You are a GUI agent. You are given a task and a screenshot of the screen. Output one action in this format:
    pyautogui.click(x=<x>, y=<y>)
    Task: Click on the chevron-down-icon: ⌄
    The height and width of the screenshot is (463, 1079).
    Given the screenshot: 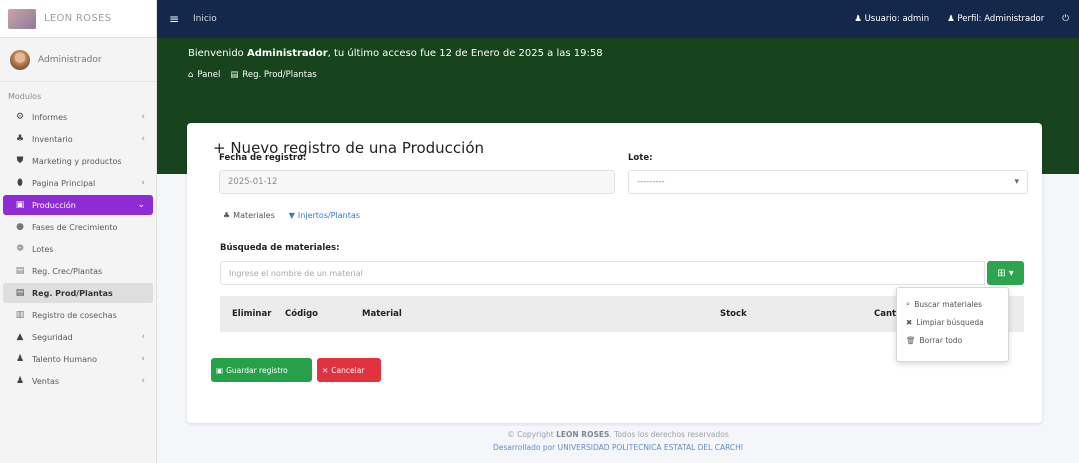 What is the action you would take?
    pyautogui.click(x=141, y=205)
    